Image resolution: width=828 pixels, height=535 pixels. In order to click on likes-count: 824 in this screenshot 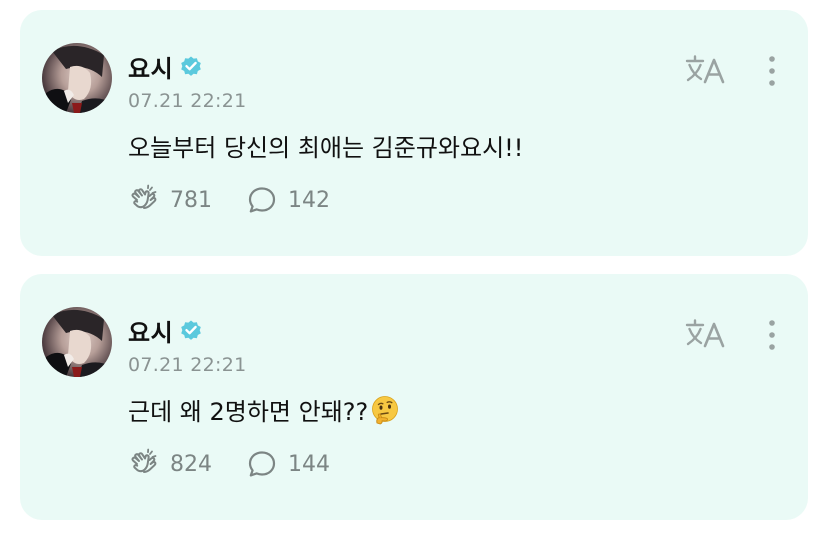, I will do `click(191, 464)`.